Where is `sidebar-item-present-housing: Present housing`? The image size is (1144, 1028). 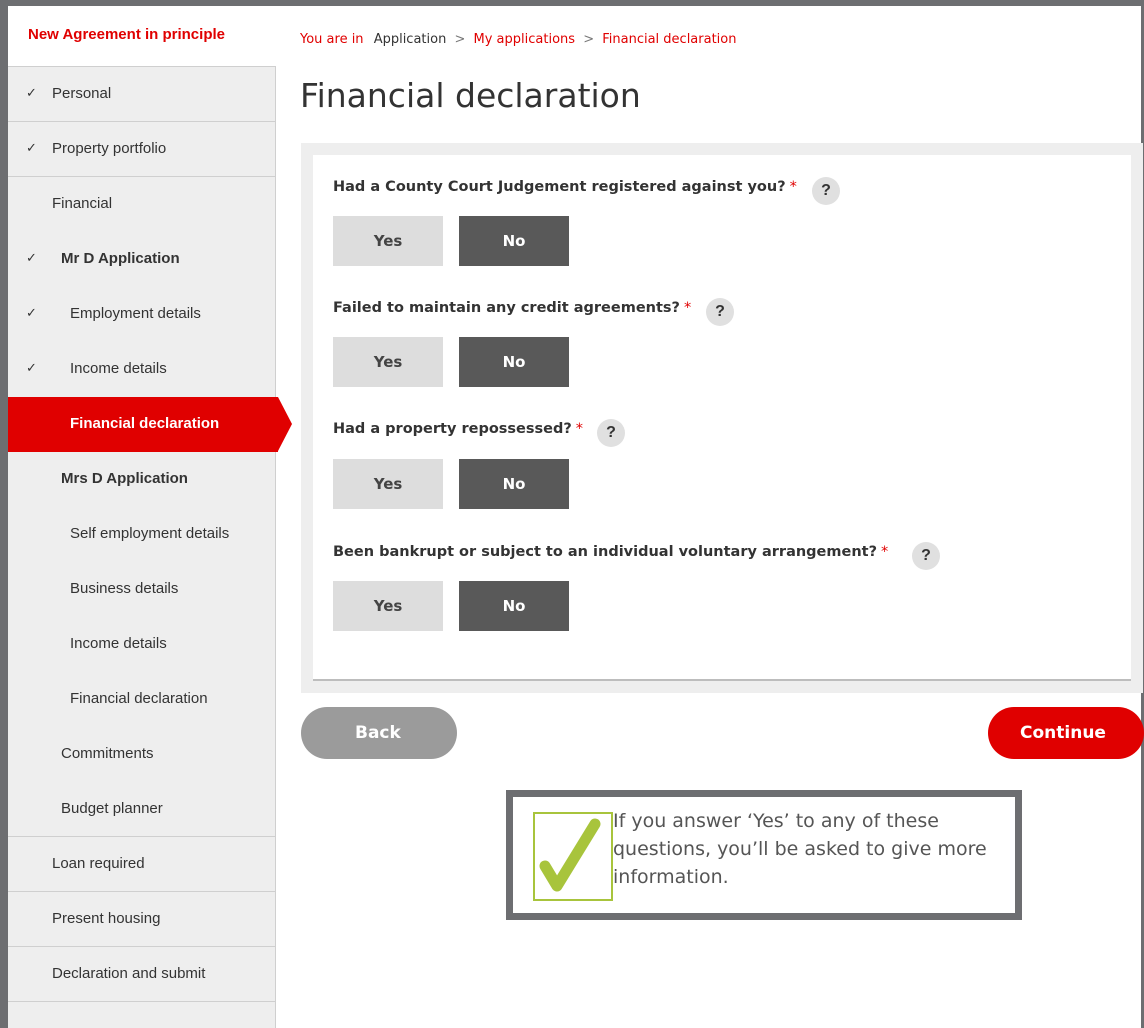
sidebar-item-present-housing: Present housing is located at coordinates (142, 919).